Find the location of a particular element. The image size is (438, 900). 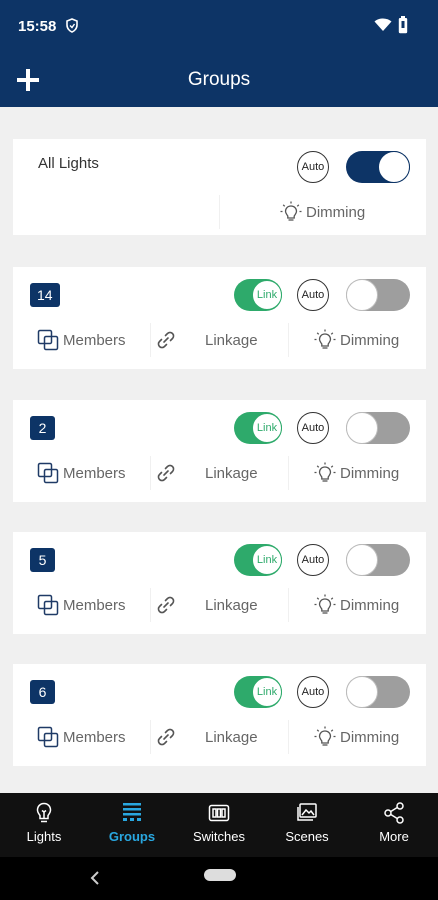

scene-icon is located at coordinates (307, 812).